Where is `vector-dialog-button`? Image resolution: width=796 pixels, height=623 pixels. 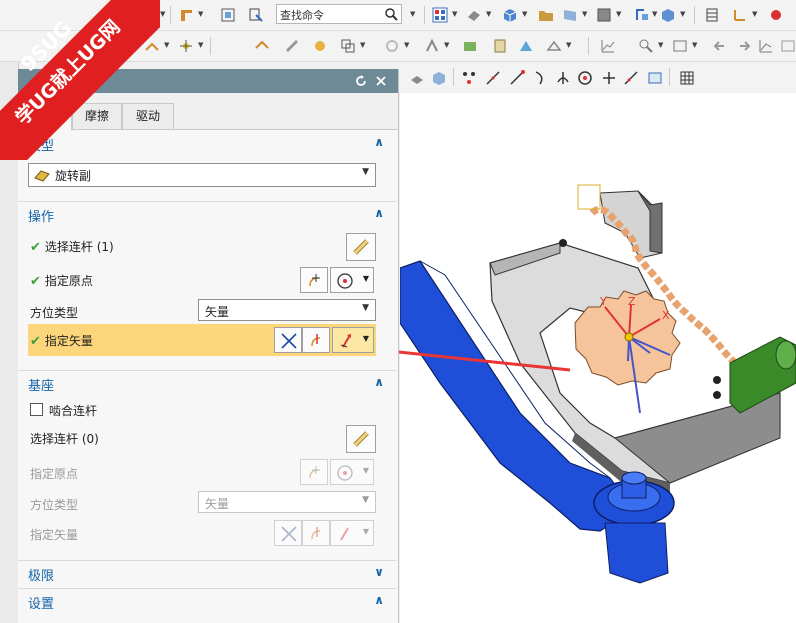
vector-dialog-button is located at coordinates (316, 340).